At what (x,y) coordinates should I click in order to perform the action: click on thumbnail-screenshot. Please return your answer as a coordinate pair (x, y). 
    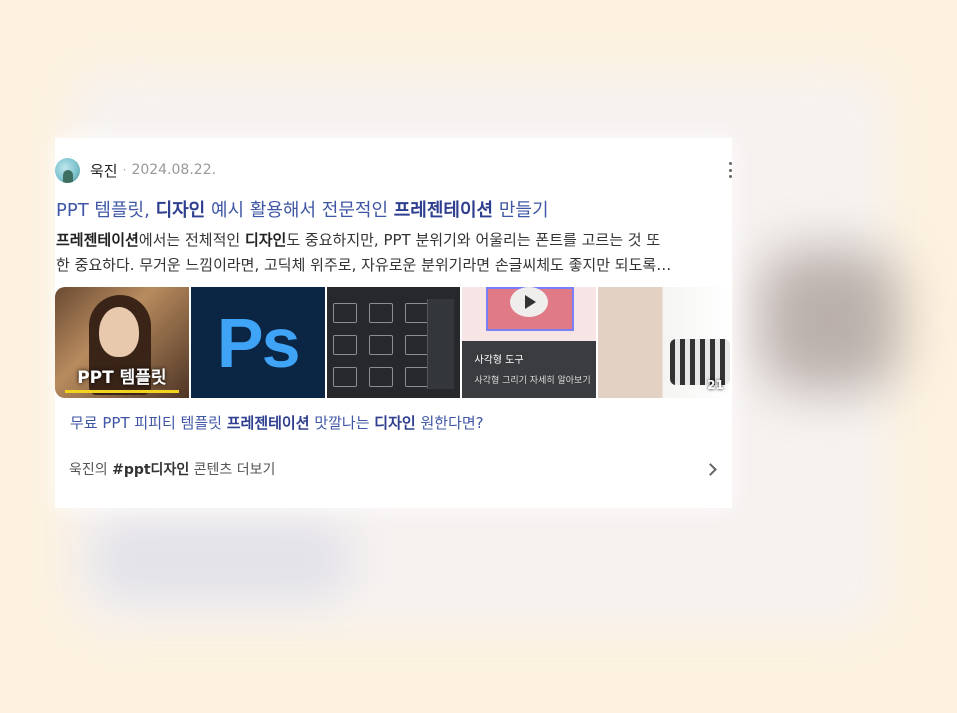
    Looking at the image, I should click on (393, 342).